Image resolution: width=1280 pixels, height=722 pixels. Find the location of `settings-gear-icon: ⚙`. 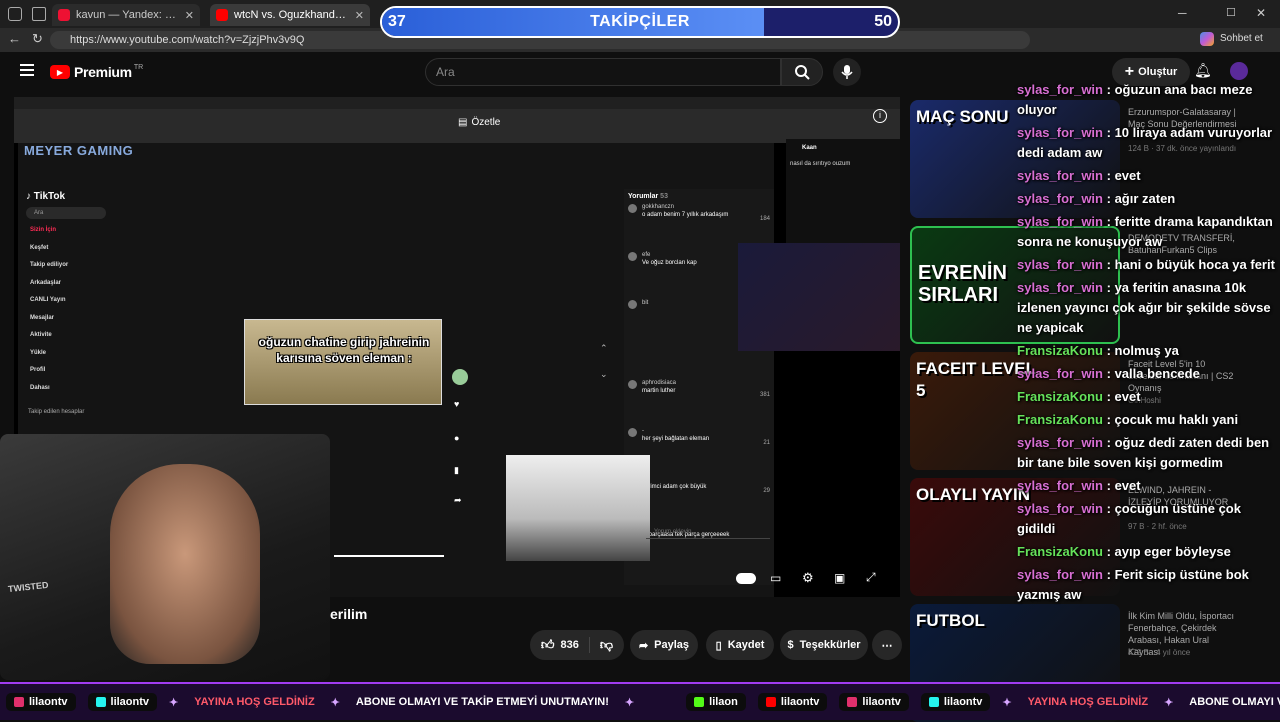

settings-gear-icon: ⚙ is located at coordinates (808, 578).